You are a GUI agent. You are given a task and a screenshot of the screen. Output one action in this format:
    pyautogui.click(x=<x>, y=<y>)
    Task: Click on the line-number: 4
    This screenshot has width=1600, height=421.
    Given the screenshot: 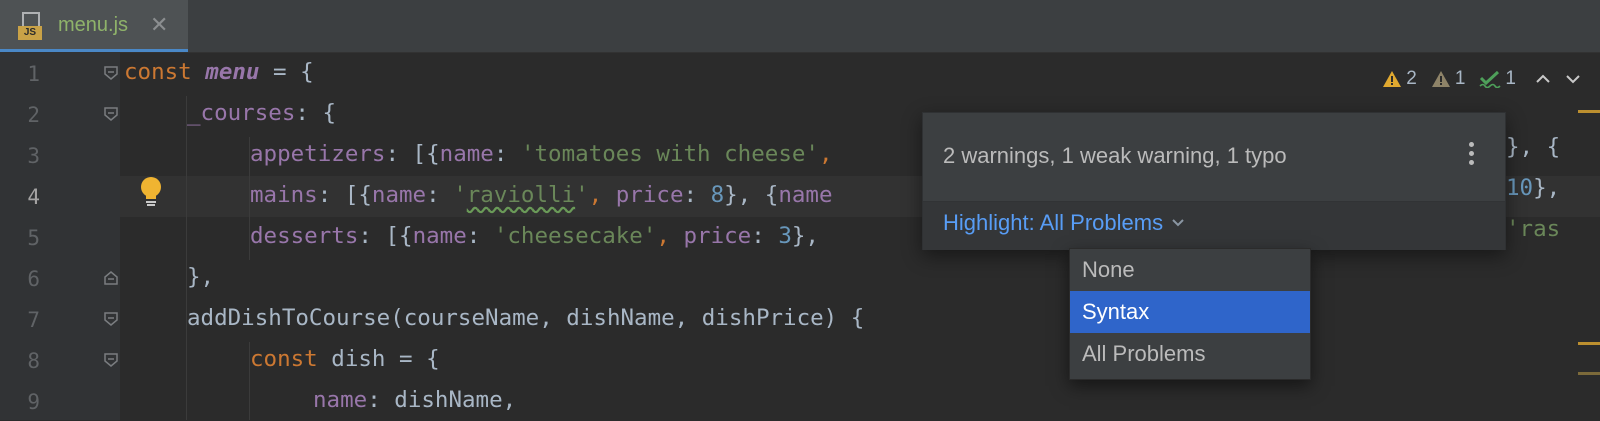 What is the action you would take?
    pyautogui.click(x=33, y=197)
    